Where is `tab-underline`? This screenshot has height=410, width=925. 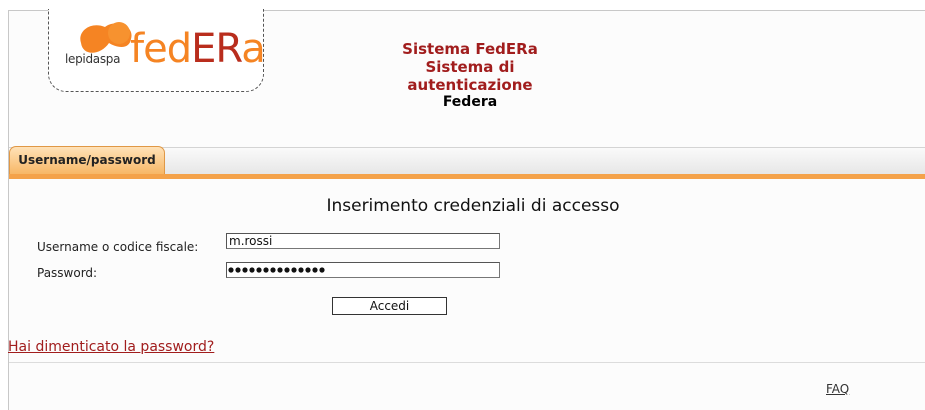 tab-underline is located at coordinates (467, 176).